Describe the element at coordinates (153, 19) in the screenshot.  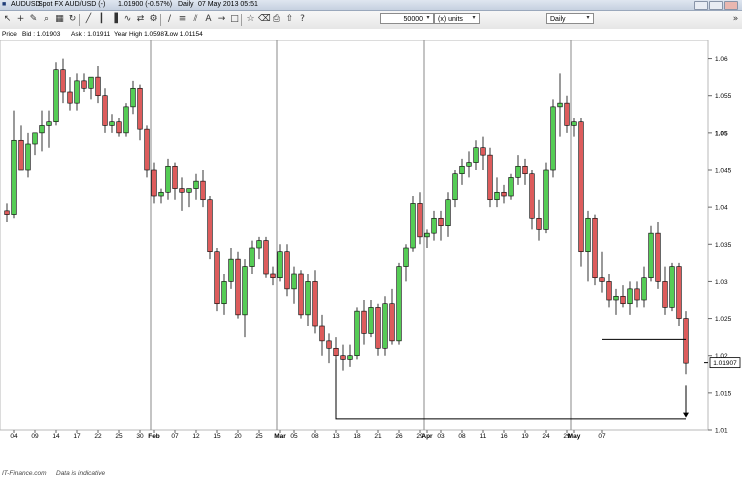
I see `settings-icon: ⚙` at that location.